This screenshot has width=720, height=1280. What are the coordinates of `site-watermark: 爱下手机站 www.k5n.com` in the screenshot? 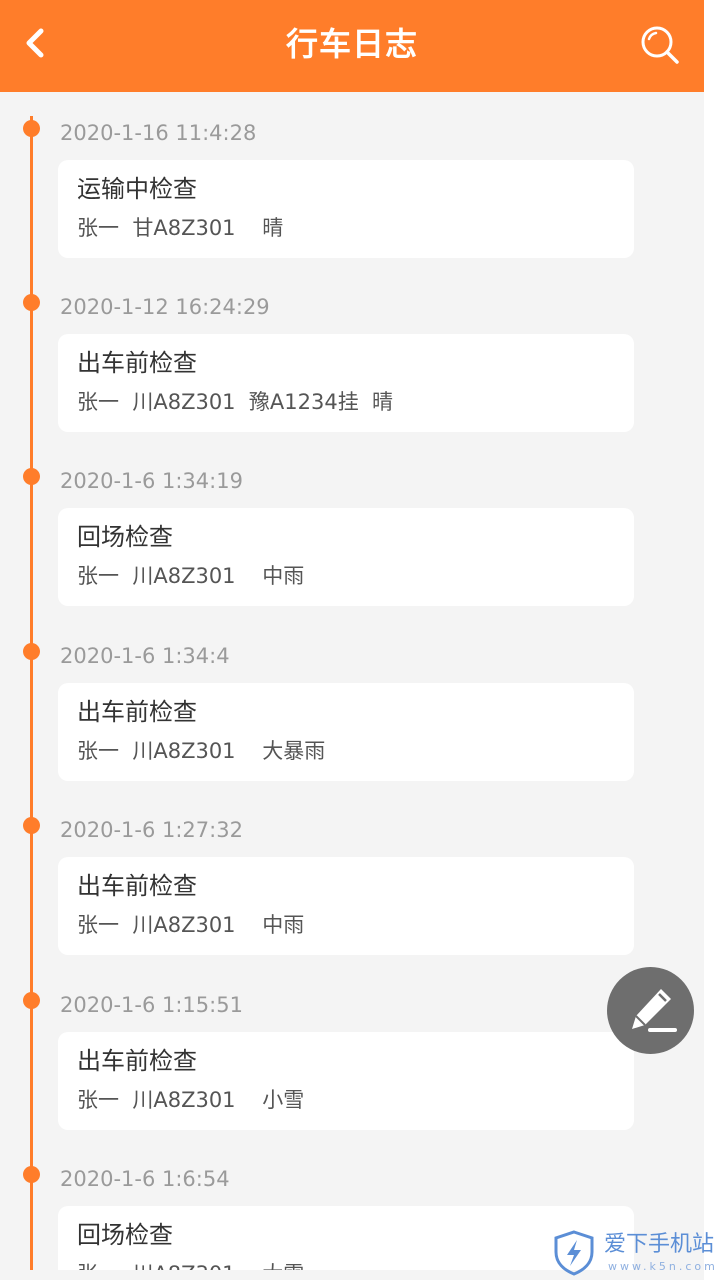 It's located at (636, 1252).